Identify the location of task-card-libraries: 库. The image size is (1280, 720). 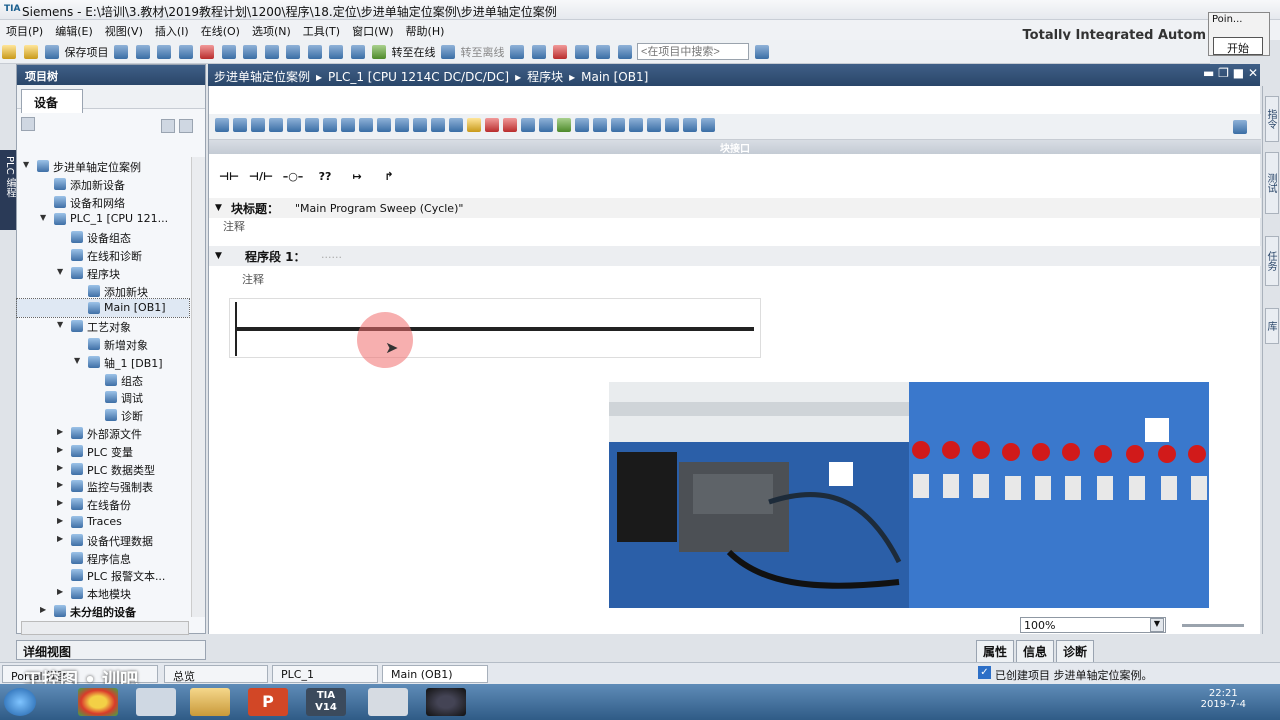
(1272, 326).